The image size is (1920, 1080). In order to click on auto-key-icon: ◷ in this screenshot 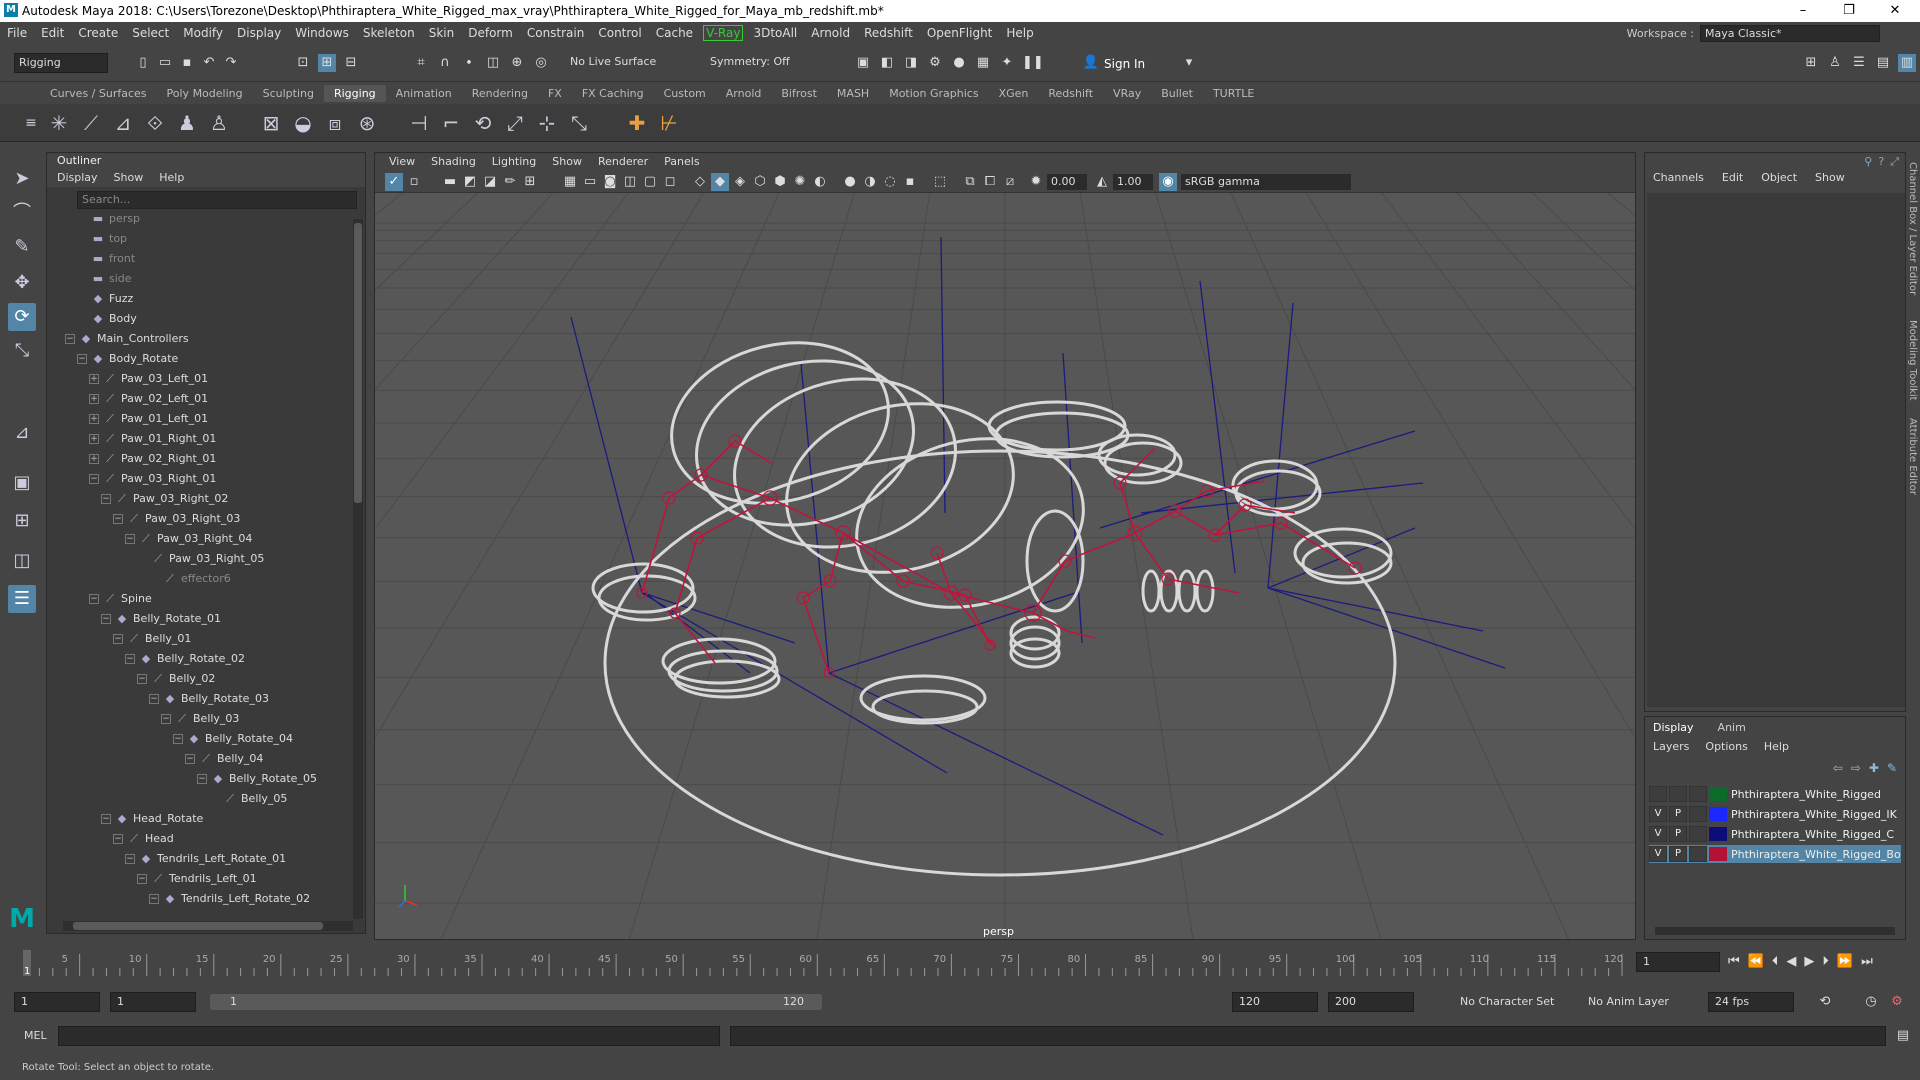, I will do `click(1871, 1002)`.